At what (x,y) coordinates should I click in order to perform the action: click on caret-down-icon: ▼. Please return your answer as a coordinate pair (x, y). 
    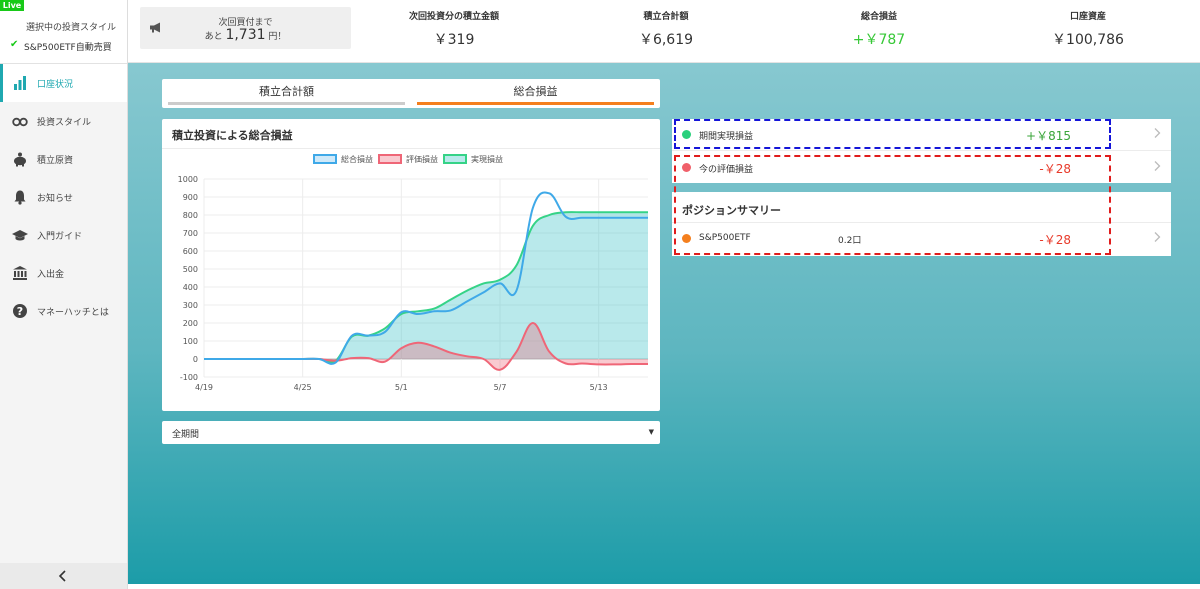
    Looking at the image, I should click on (651, 432).